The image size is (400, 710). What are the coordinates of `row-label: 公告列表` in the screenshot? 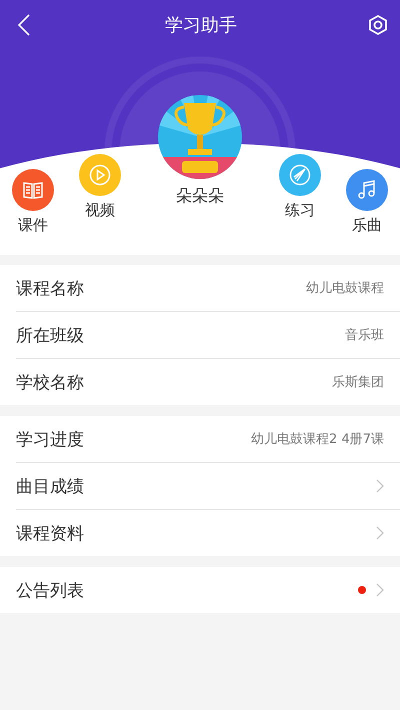 It's located at (50, 591).